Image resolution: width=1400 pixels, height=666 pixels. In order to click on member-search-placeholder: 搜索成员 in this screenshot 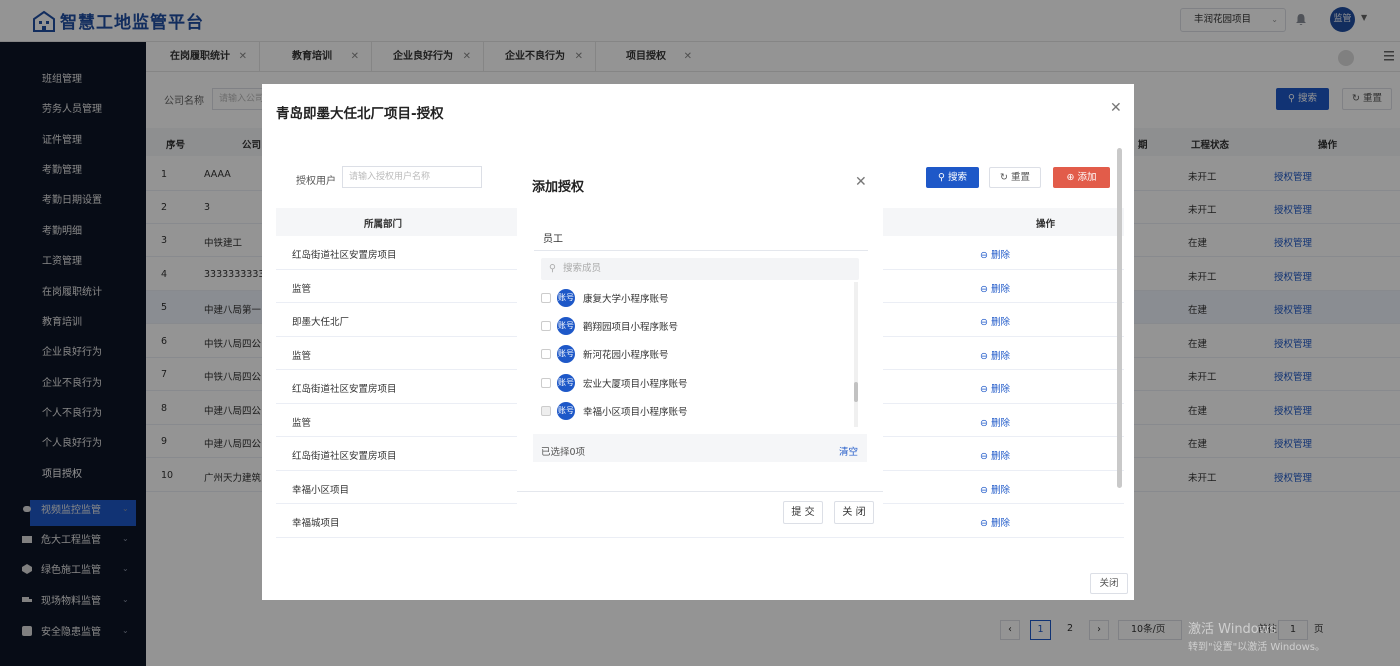, I will do `click(582, 268)`.